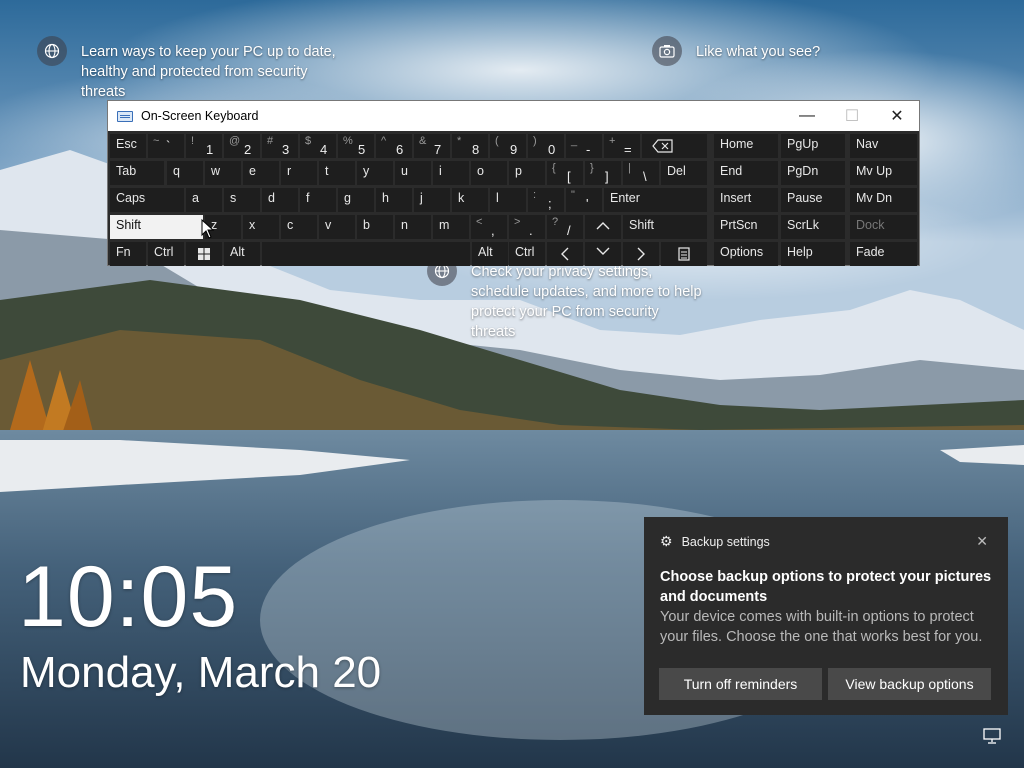  What do you see at coordinates (137, 173) in the screenshot?
I see `key-tab: Tab` at bounding box center [137, 173].